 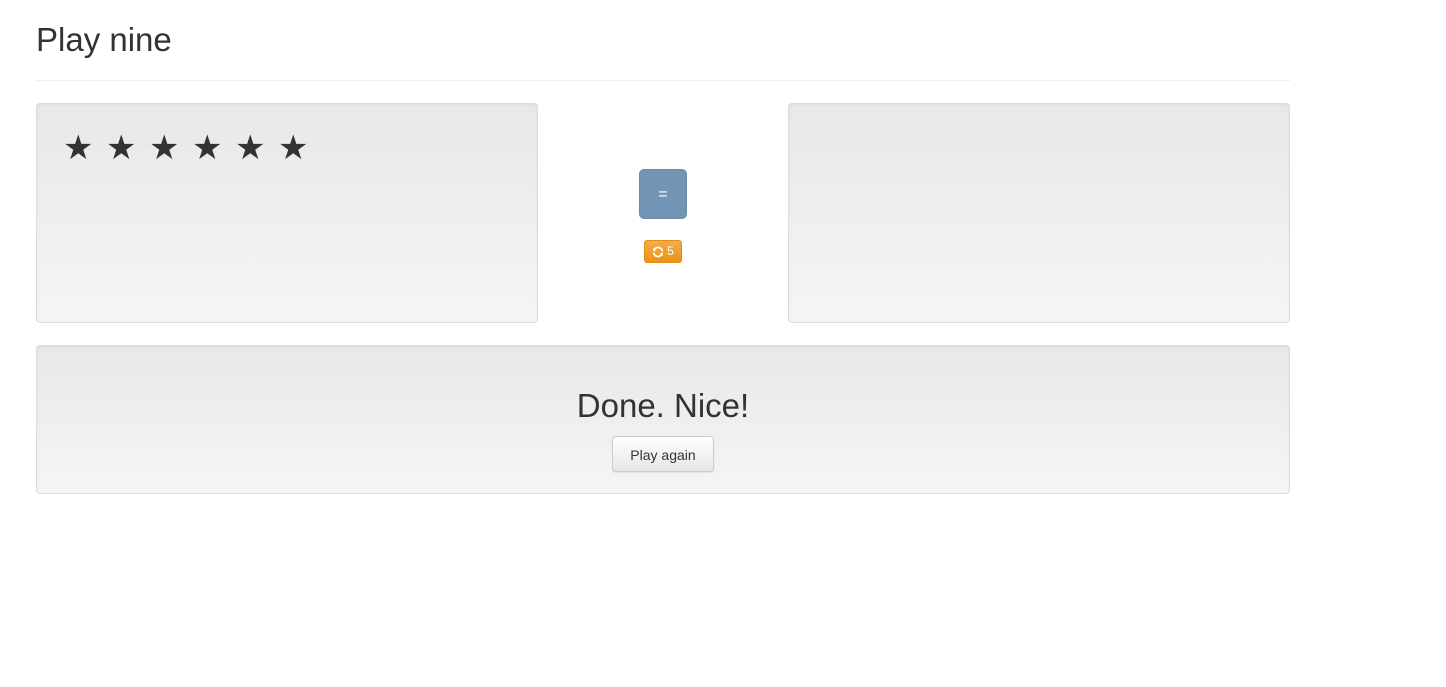 I want to click on page-title: Play nine, so click(x=104, y=39).